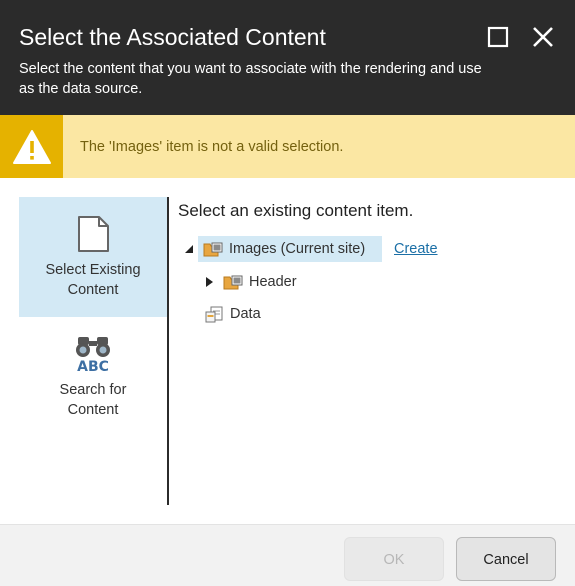 This screenshot has height=586, width=575. I want to click on nav-select-existing-content: Select Existing Content, so click(93, 257).